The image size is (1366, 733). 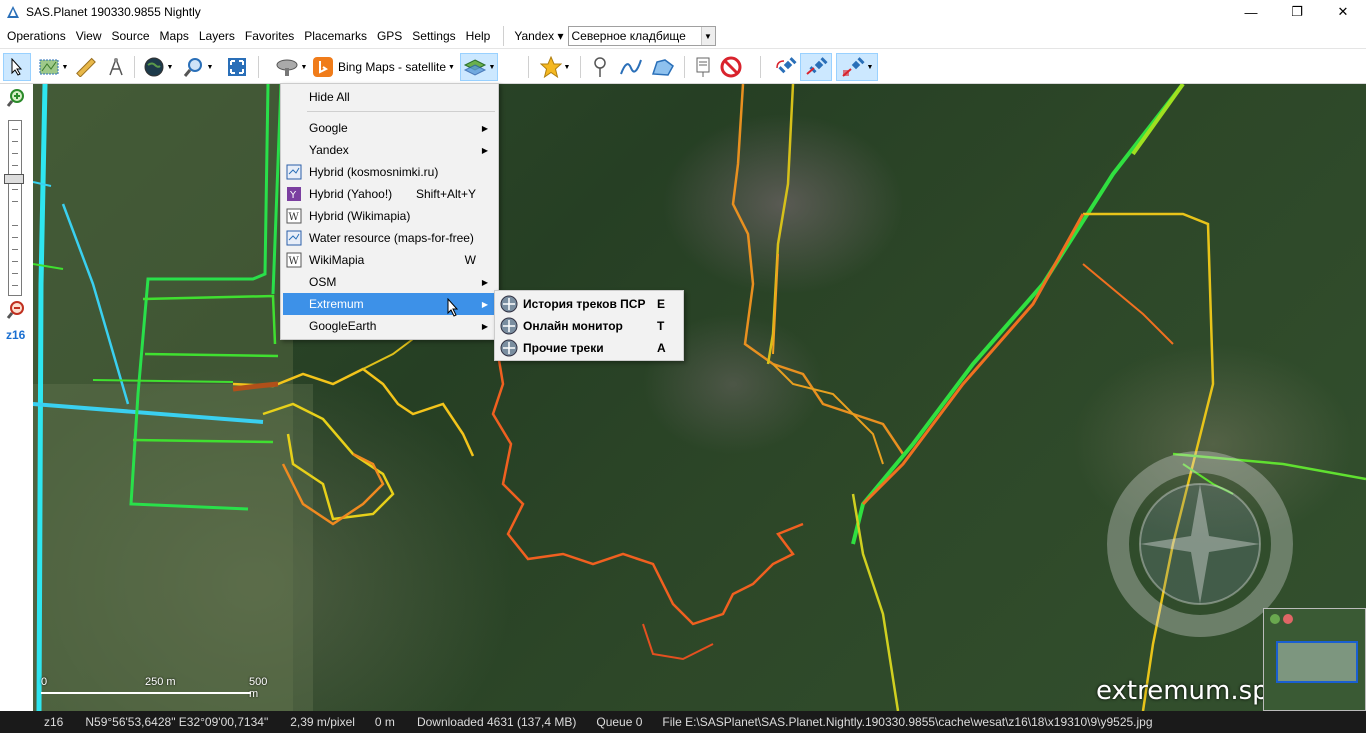 I want to click on submenu-item-other-tracks: Прочие треки A, so click(x=589, y=348).